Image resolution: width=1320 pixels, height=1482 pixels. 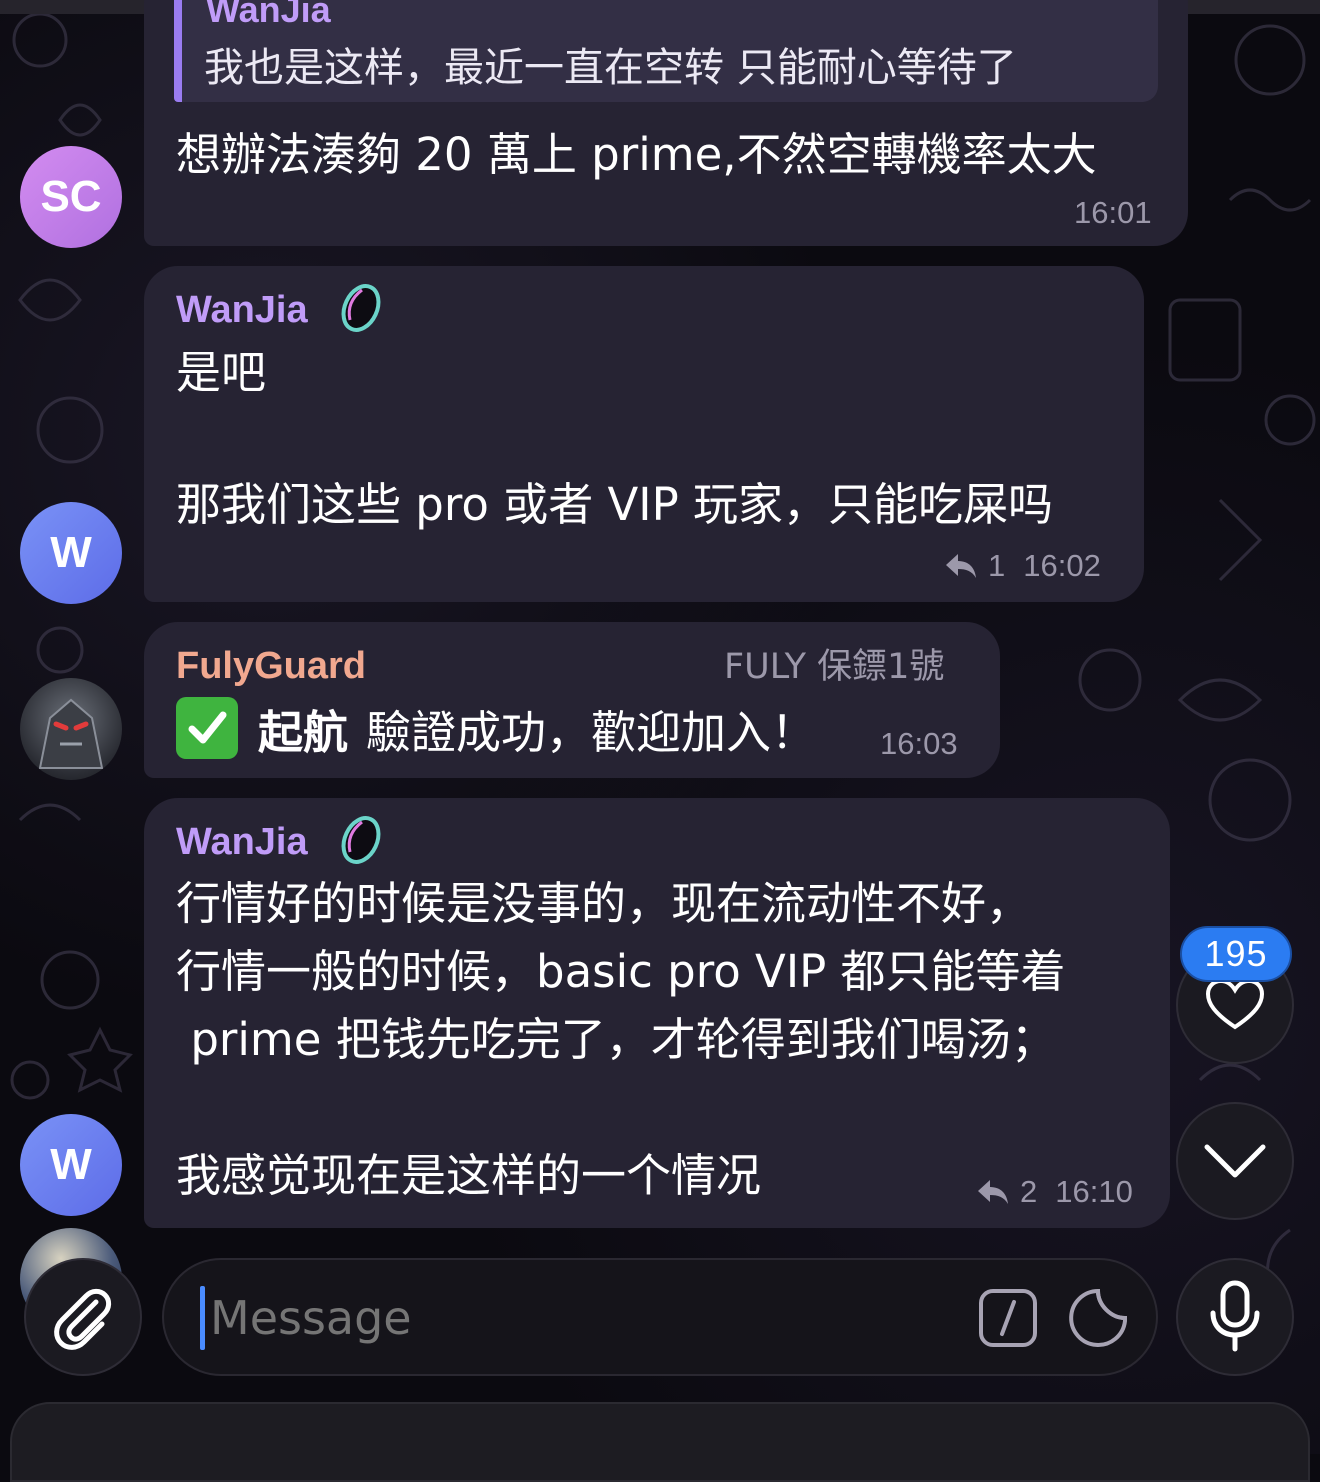 What do you see at coordinates (1236, 954) in the screenshot?
I see `reactions-count-badge: 195` at bounding box center [1236, 954].